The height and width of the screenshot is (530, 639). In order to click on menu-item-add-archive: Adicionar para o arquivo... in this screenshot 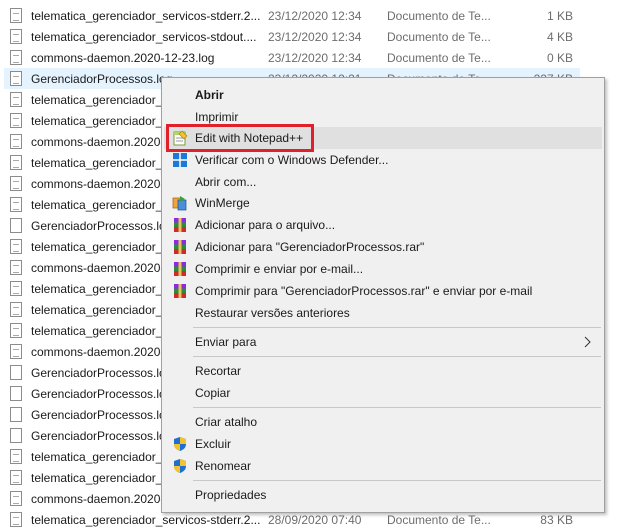, I will do `click(383, 225)`.